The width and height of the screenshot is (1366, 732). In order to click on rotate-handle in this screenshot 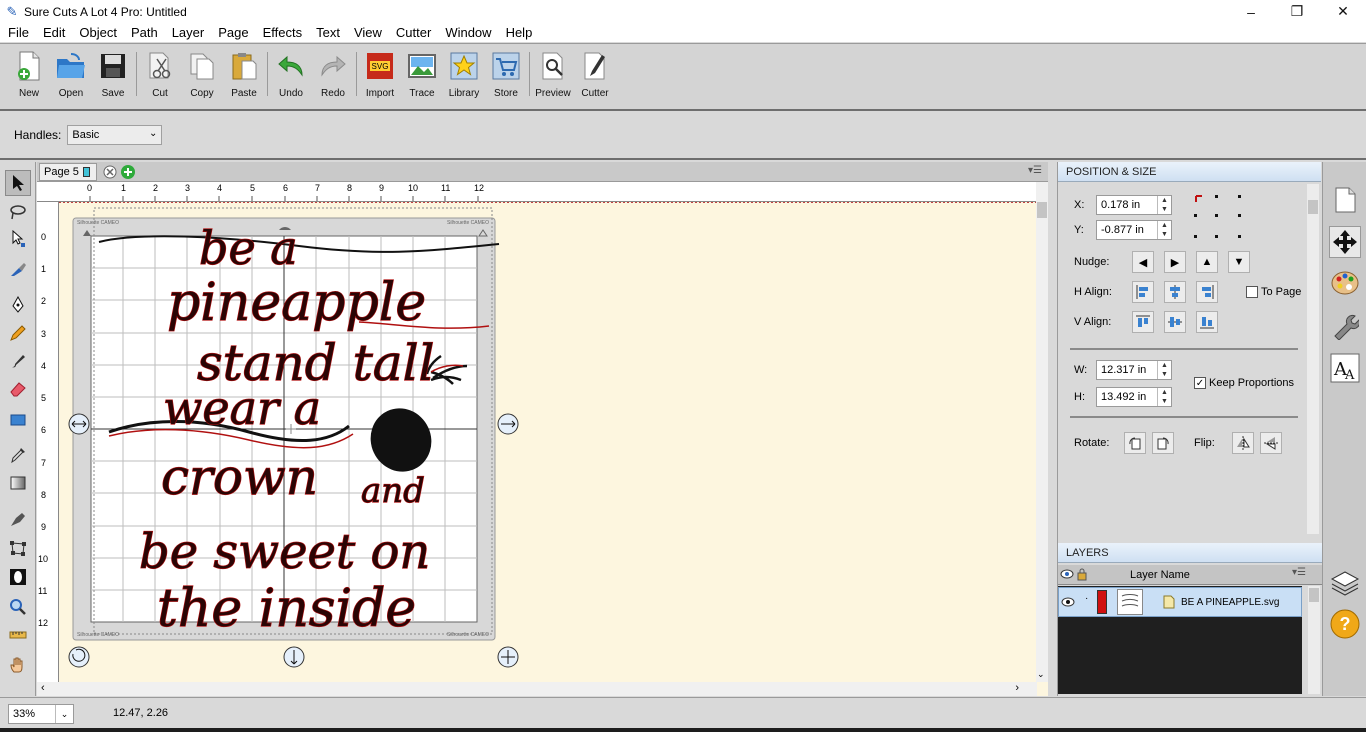, I will do `click(79, 657)`.